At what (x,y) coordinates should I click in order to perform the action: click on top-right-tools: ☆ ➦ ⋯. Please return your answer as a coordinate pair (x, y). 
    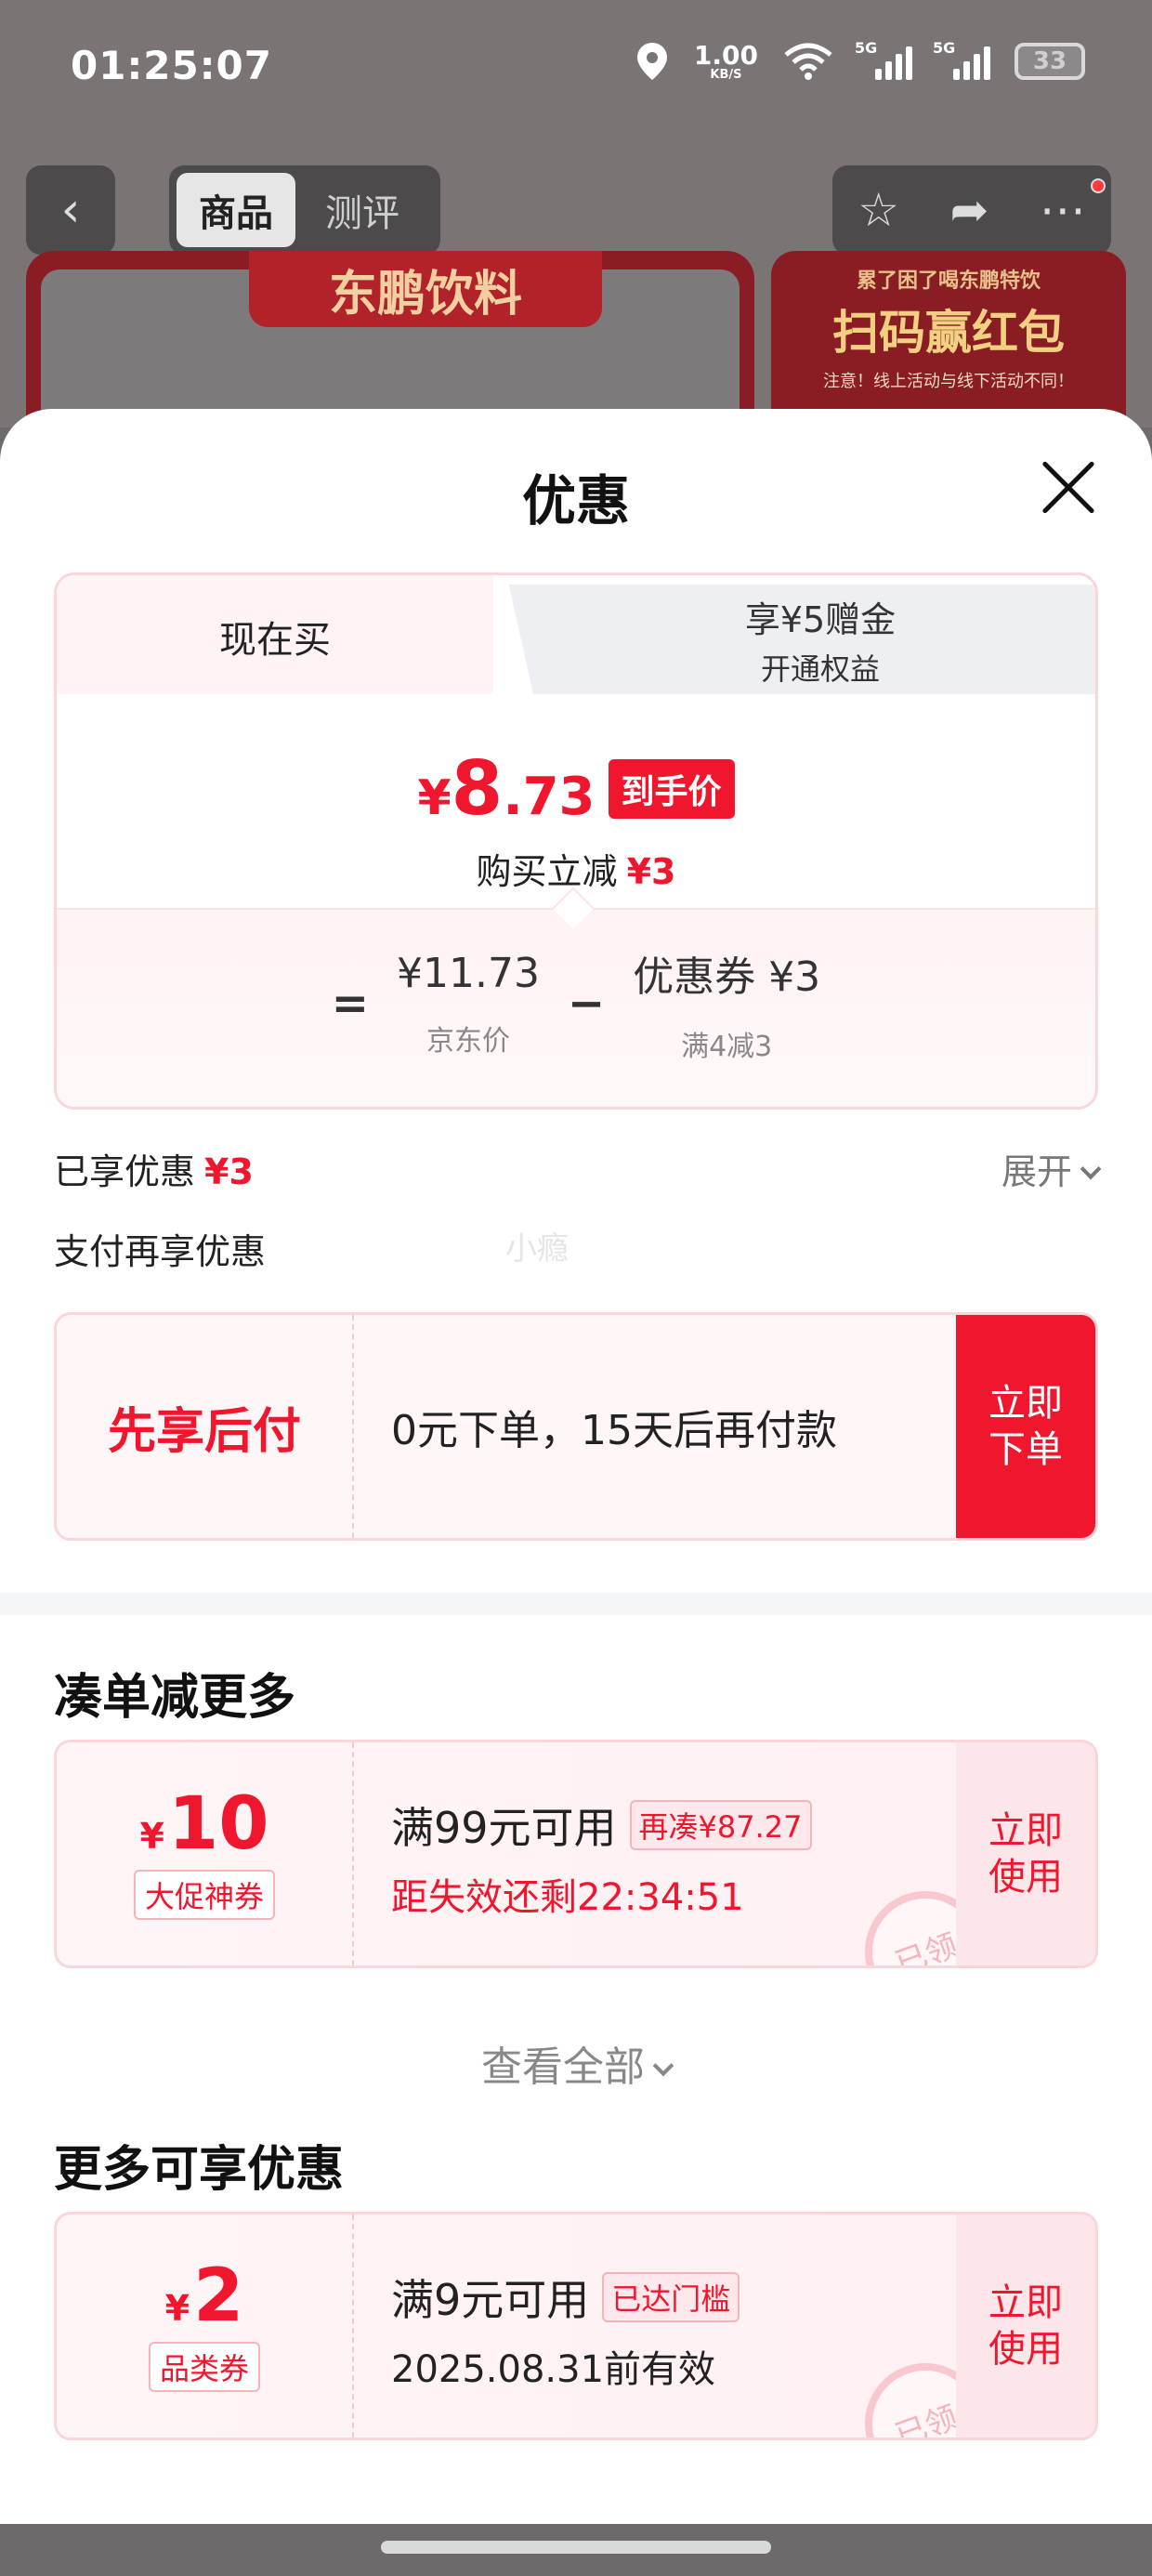
    Looking at the image, I should click on (971, 210).